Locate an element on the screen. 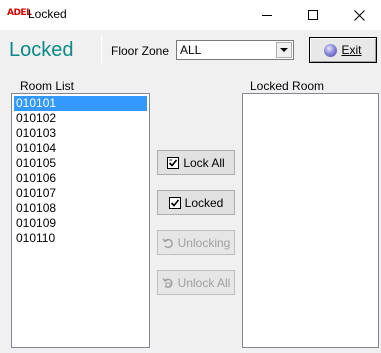  window-title: Locked is located at coordinates (47, 14).